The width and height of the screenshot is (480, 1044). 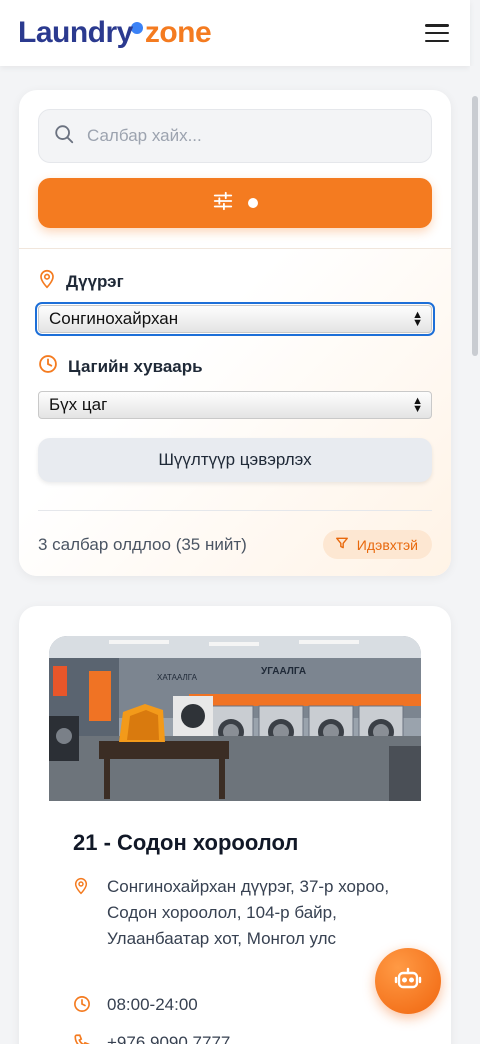 What do you see at coordinates (185, 843) in the screenshot?
I see `branch-title: 21 - Содон хороолол` at bounding box center [185, 843].